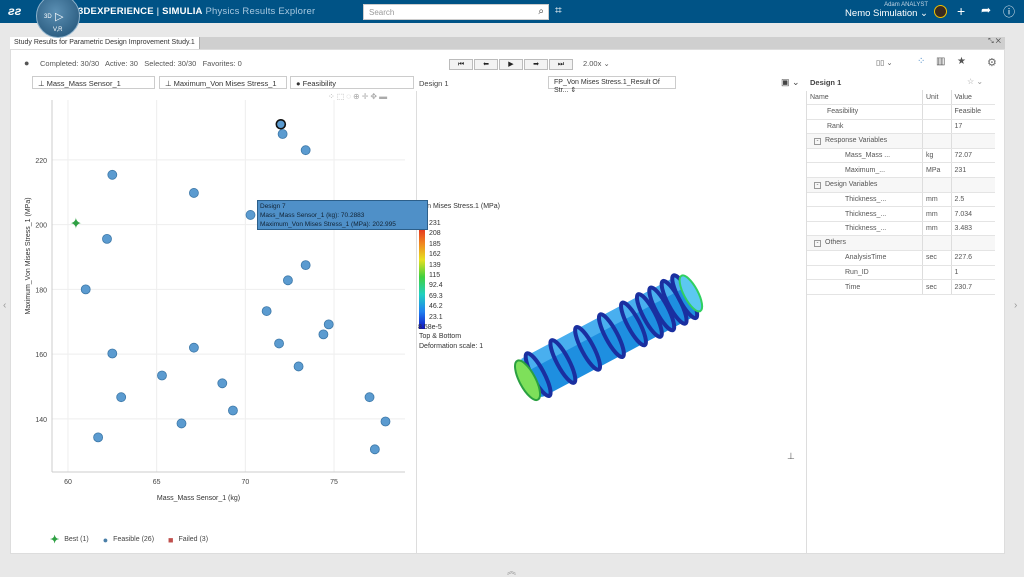  Describe the element at coordinates (536, 64) in the screenshot. I see `next-button: ➡` at that location.